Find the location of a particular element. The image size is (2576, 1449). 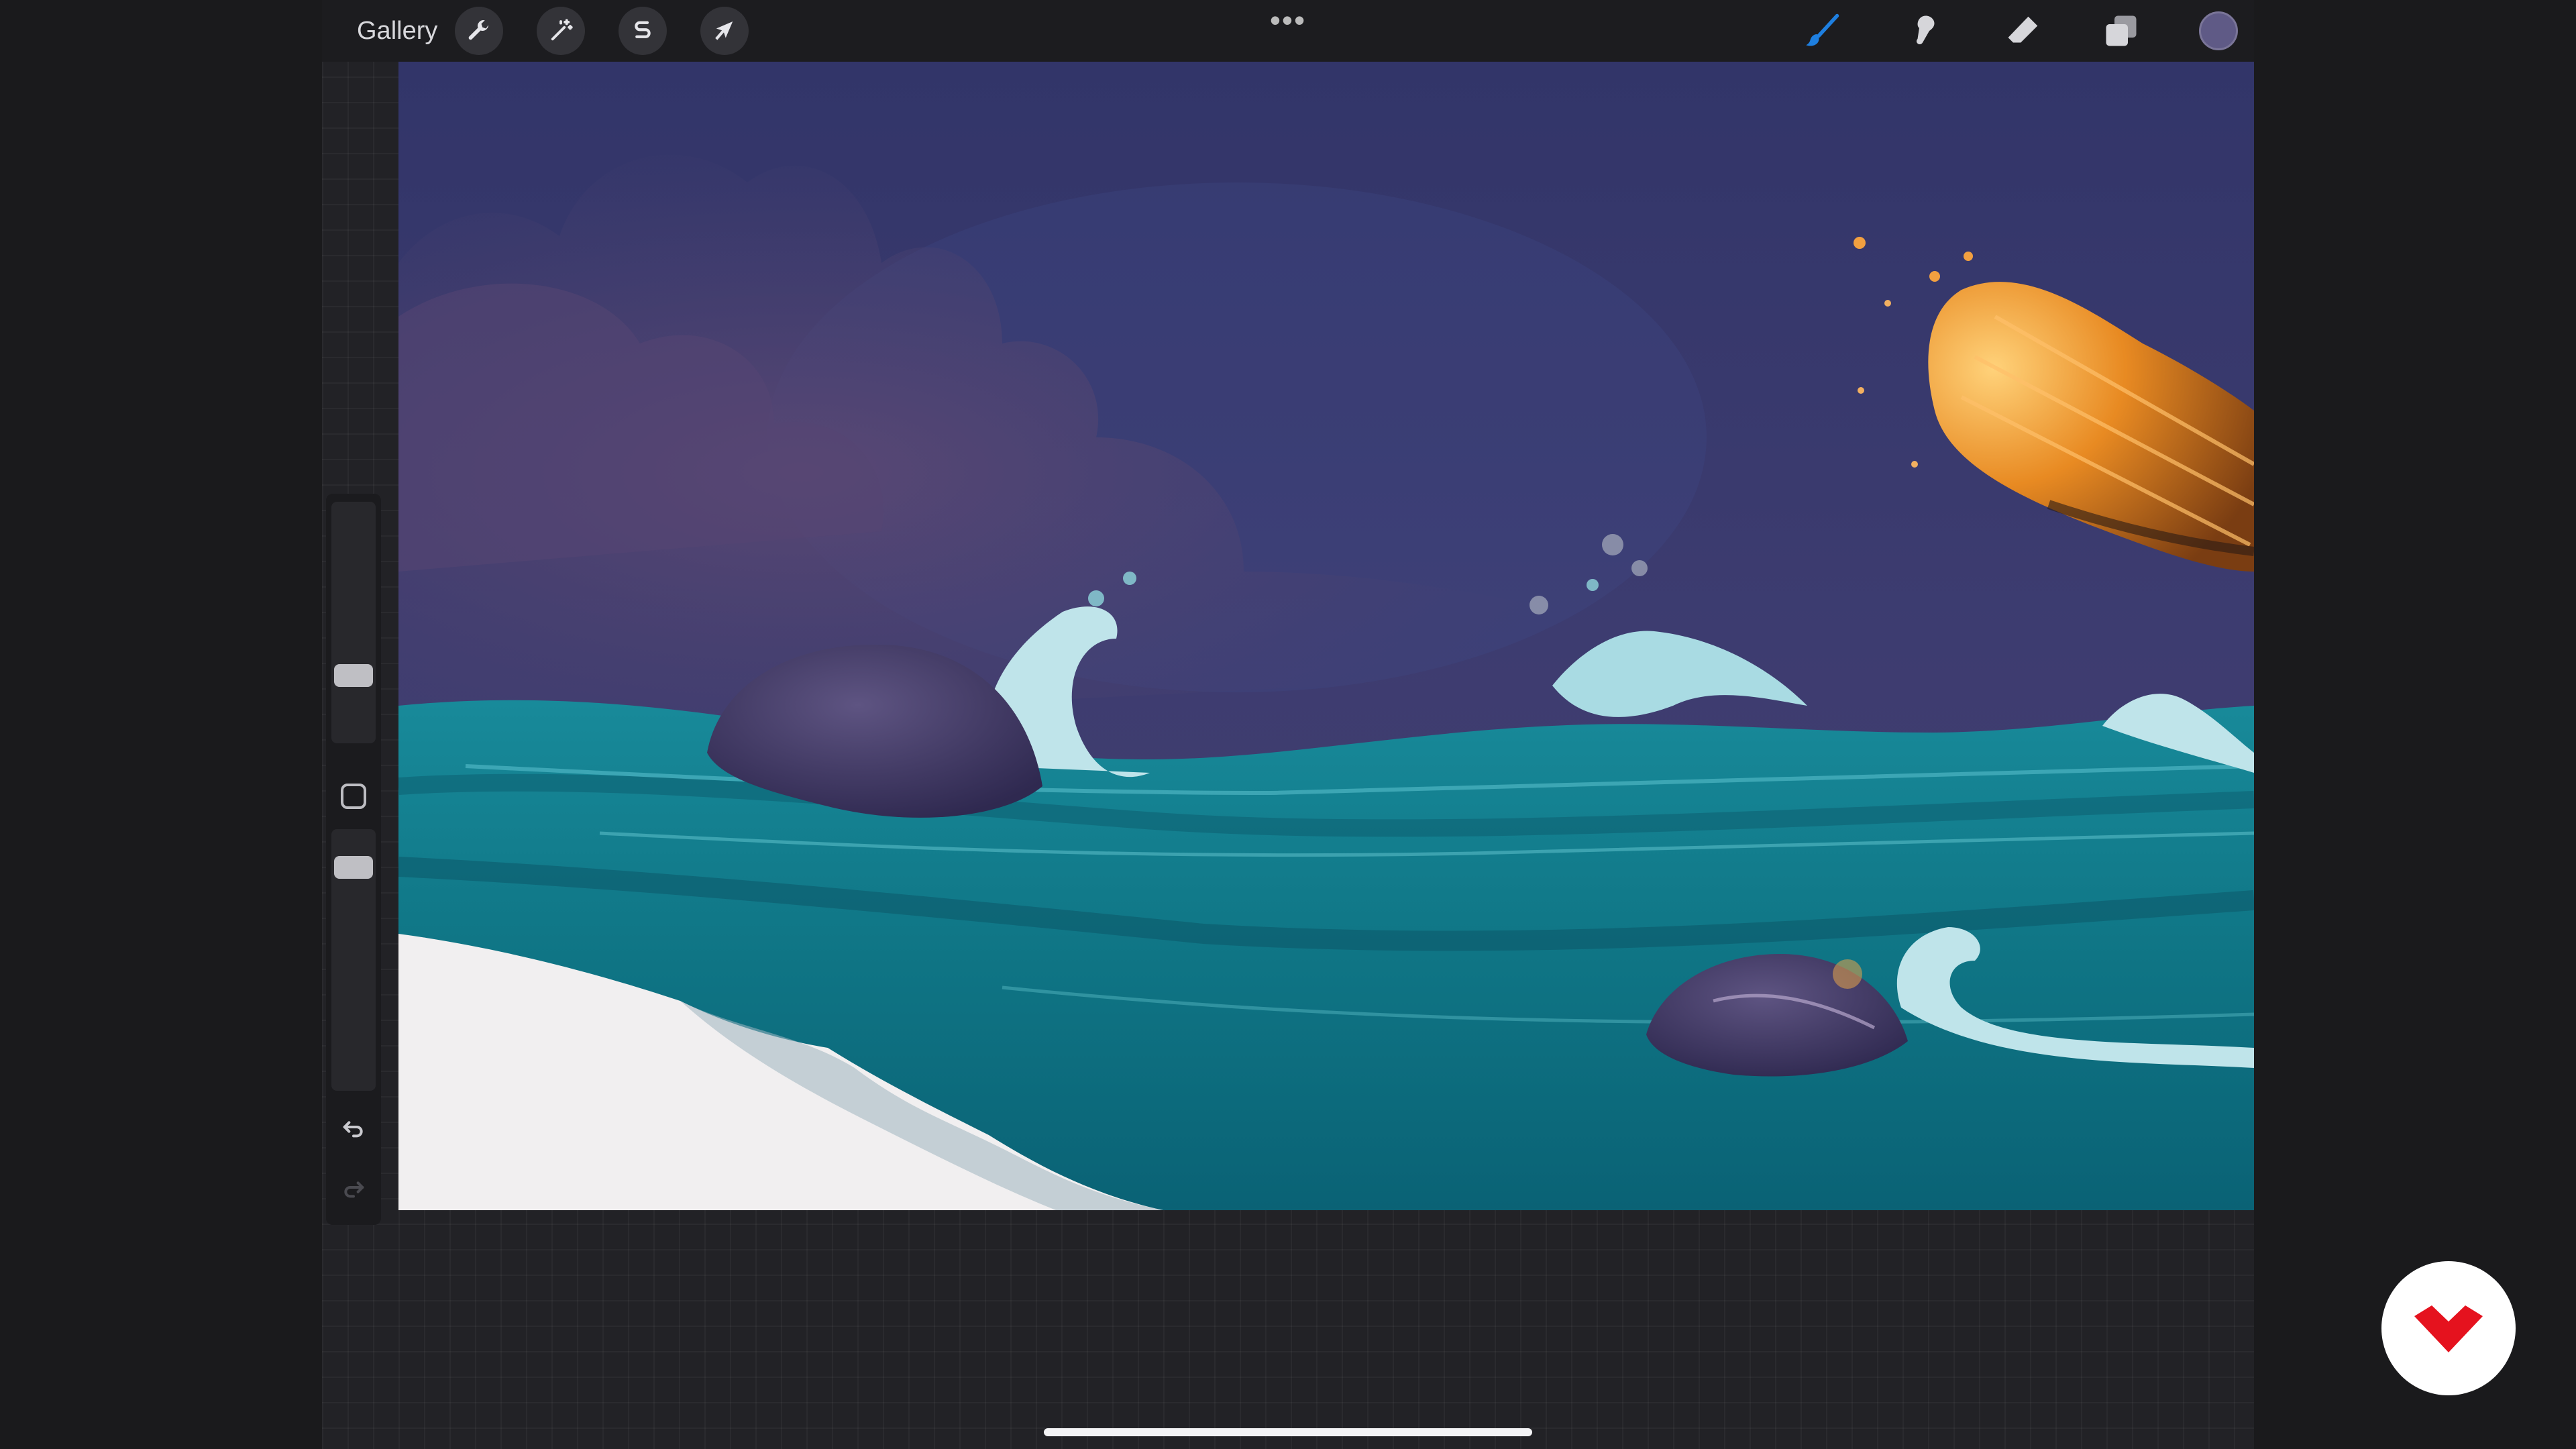

brush-tool-button is located at coordinates (1822, 31).